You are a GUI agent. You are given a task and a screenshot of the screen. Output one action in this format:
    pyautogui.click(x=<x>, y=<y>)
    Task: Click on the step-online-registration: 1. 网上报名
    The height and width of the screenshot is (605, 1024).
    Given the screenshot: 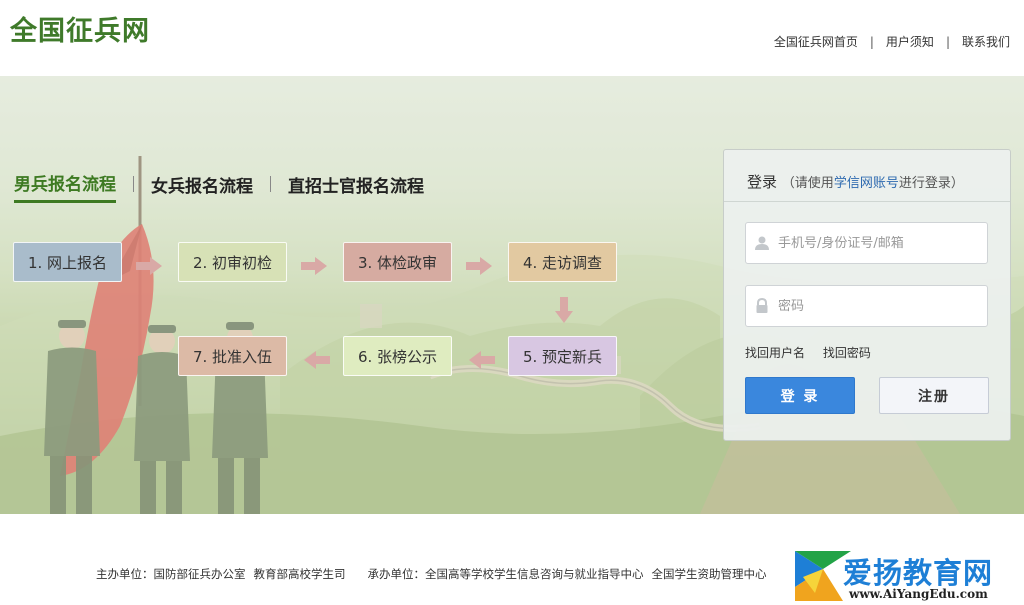 What is the action you would take?
    pyautogui.click(x=67, y=262)
    